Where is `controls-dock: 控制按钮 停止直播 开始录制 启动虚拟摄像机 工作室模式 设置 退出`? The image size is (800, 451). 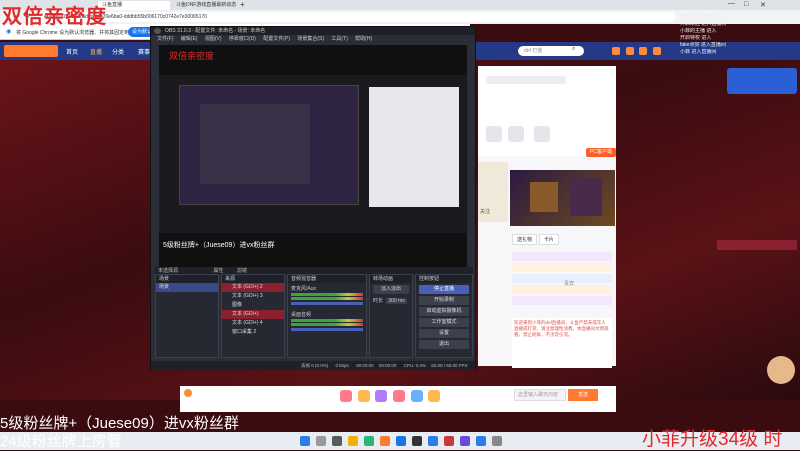 controls-dock: 控制按钮 停止直播 开始录制 启动虚拟摄像机 工作室模式 设置 退出 is located at coordinates (444, 316).